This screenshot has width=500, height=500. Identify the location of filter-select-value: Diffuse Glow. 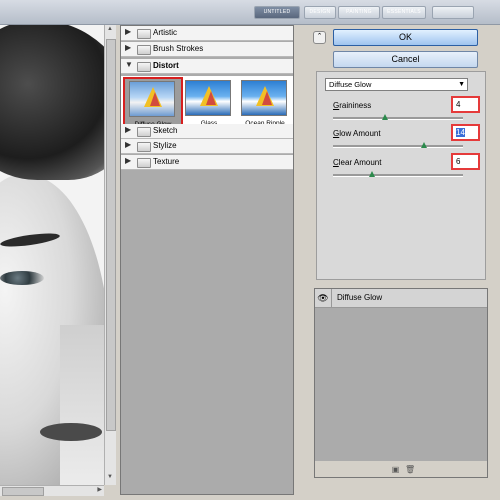
(350, 84).